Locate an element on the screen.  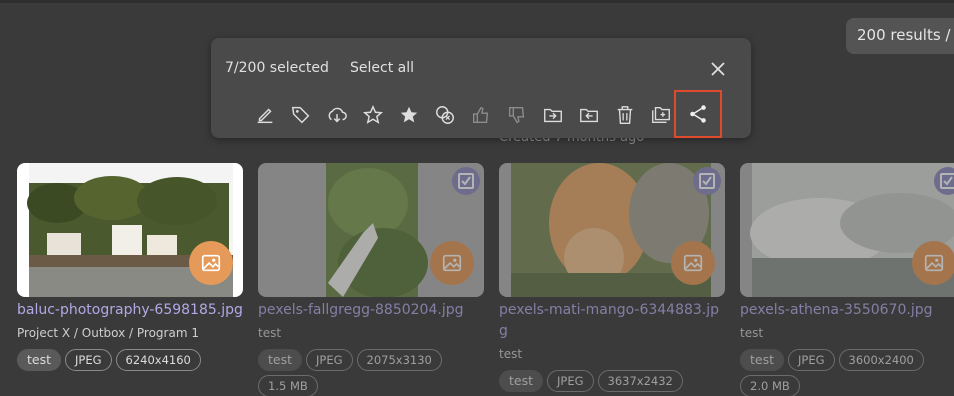
share-icon is located at coordinates (698, 114).